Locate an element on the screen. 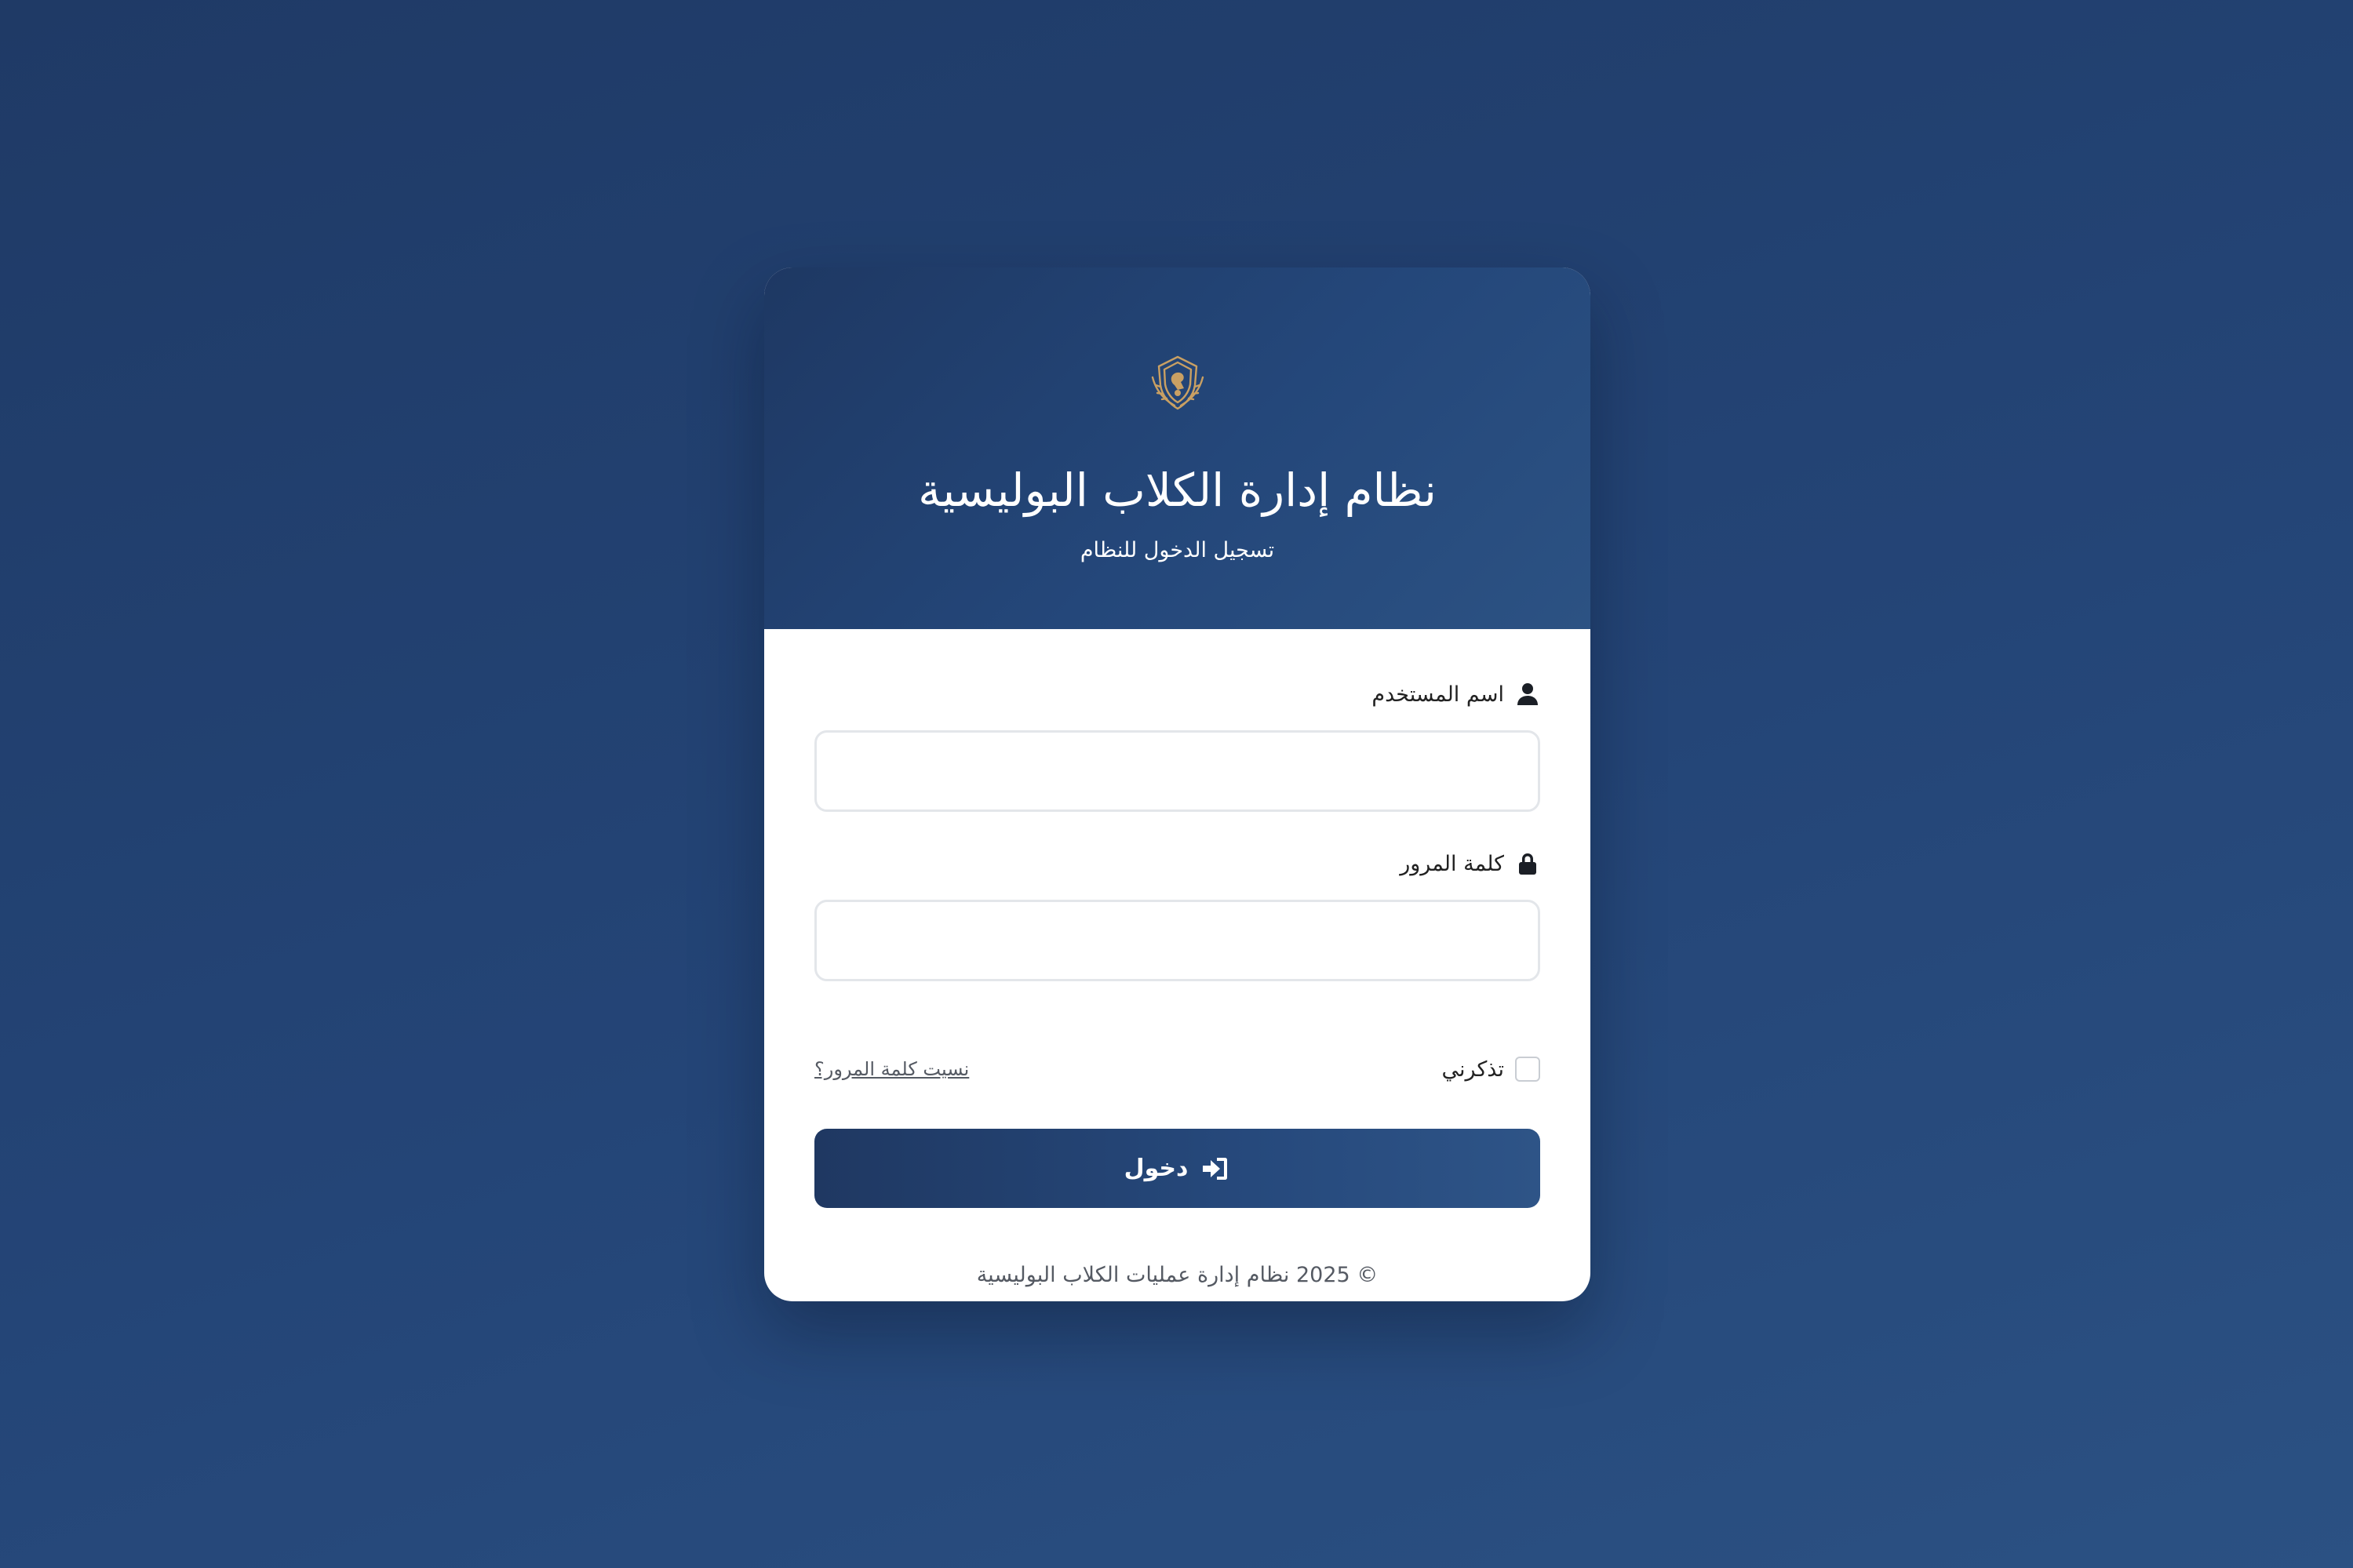 The image size is (2353, 1568). page-subtitle: تسجيل الدخول للنظام is located at coordinates (1177, 550).